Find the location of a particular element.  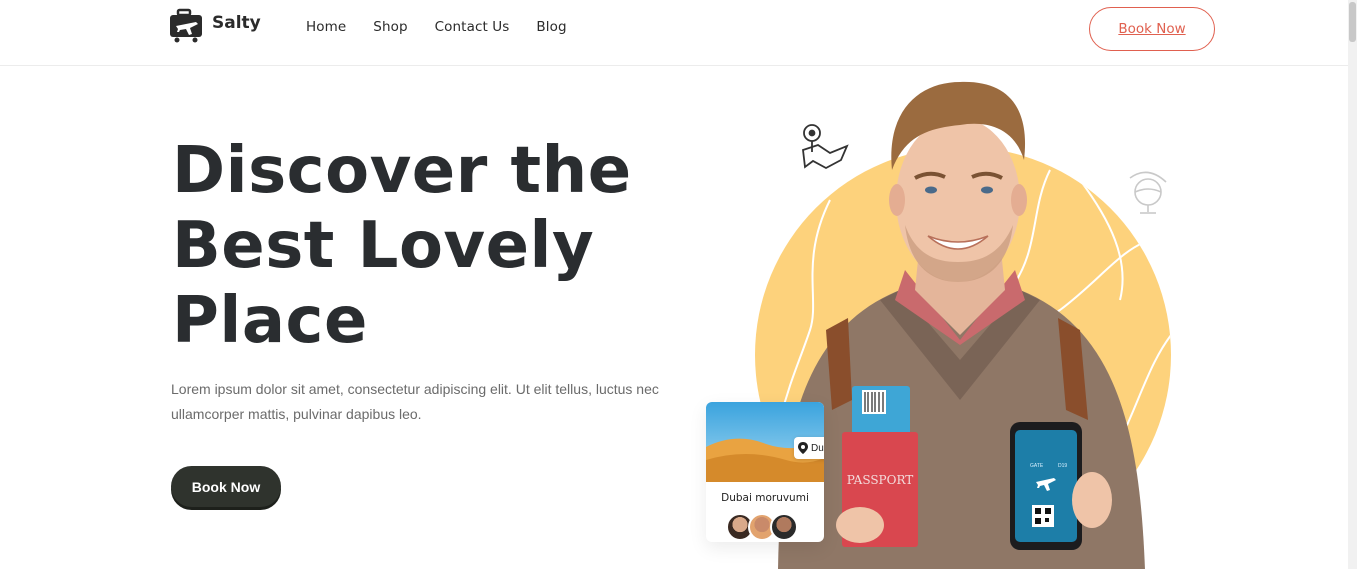

card-title: Dubai moruvumi is located at coordinates (765, 498).